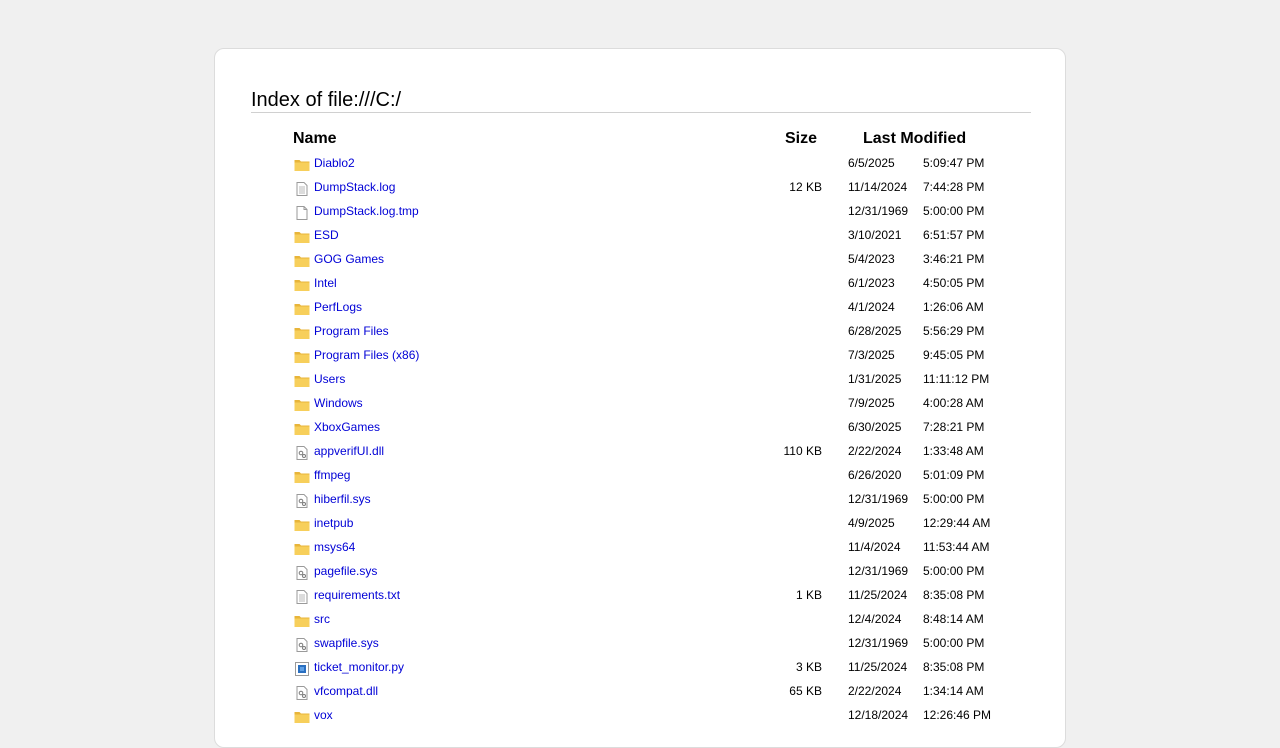 This screenshot has height=748, width=1280. What do you see at coordinates (326, 235) in the screenshot?
I see `file-link: ESD` at bounding box center [326, 235].